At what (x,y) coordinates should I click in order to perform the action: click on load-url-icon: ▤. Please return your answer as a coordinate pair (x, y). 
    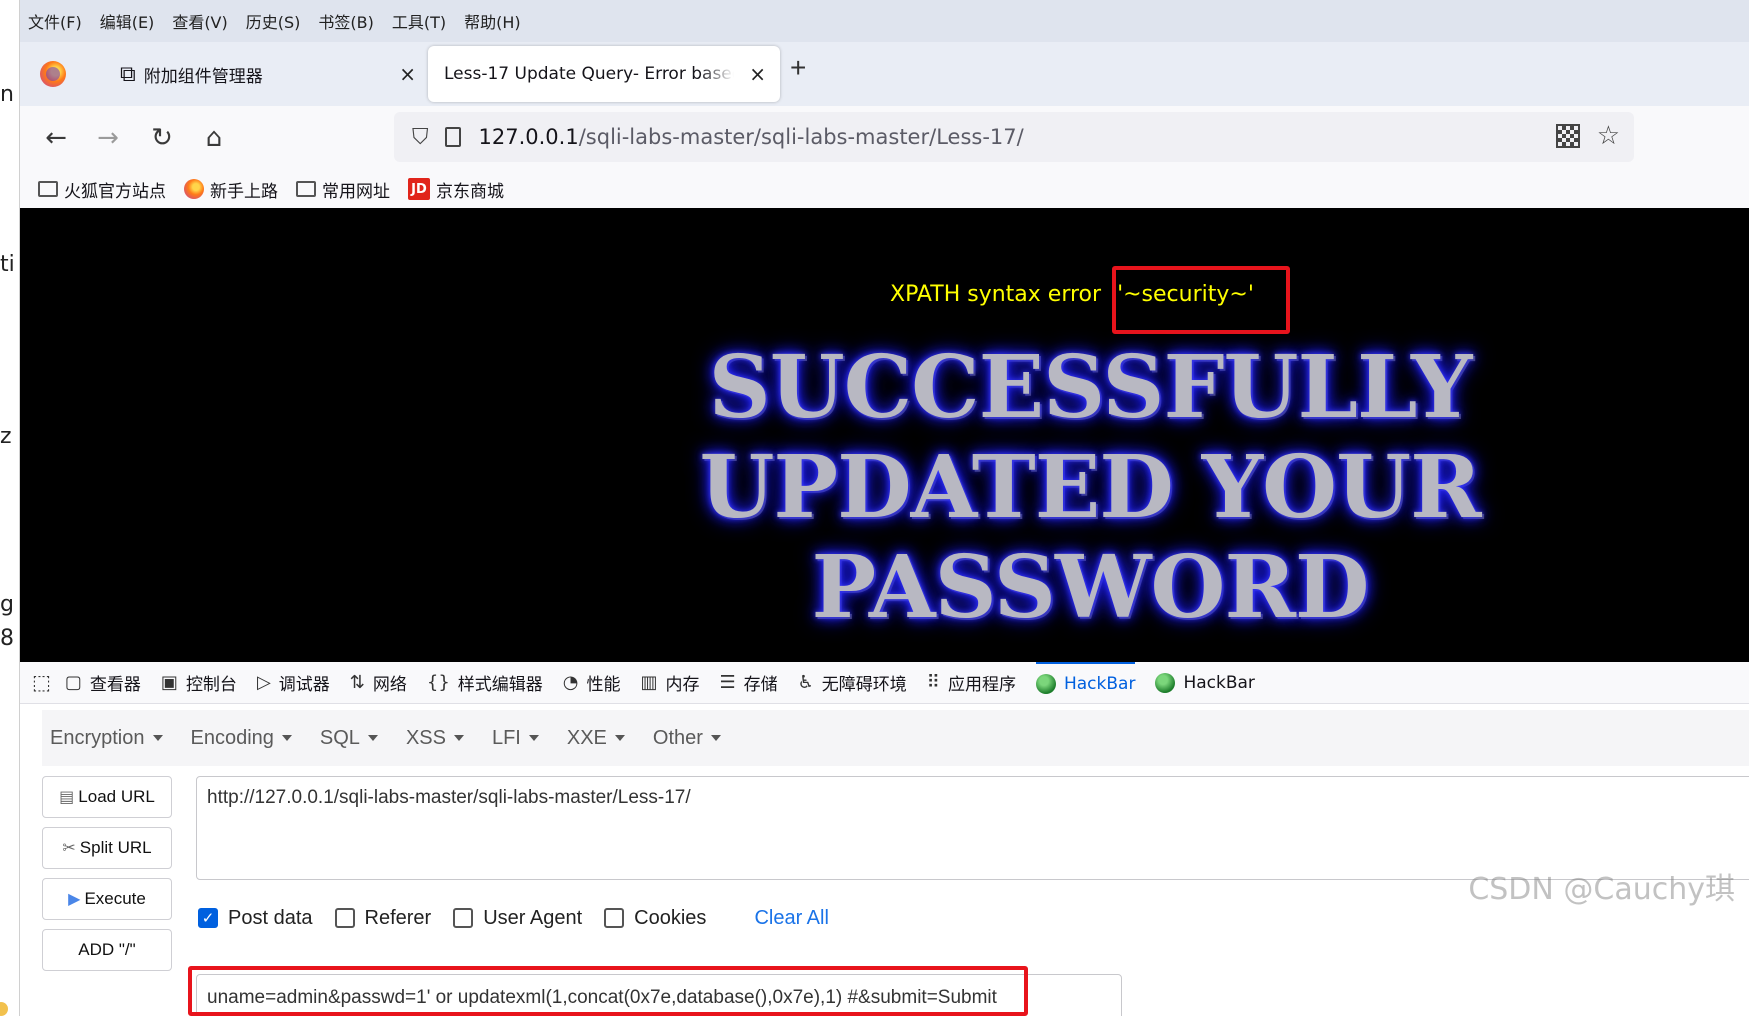
    Looking at the image, I should click on (67, 797).